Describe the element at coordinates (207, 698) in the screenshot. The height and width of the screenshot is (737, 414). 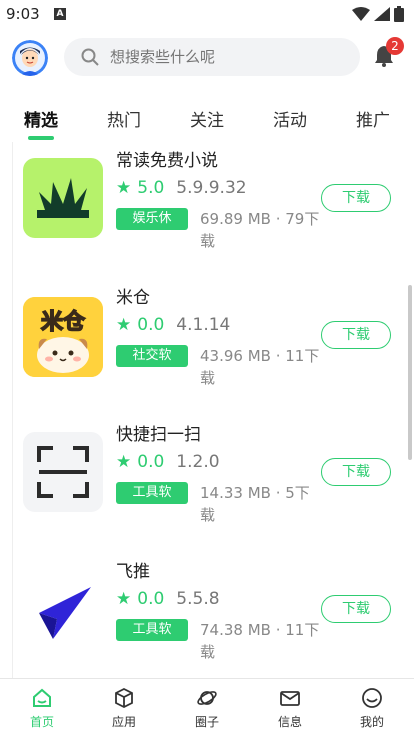
I see `planet-icon` at that location.